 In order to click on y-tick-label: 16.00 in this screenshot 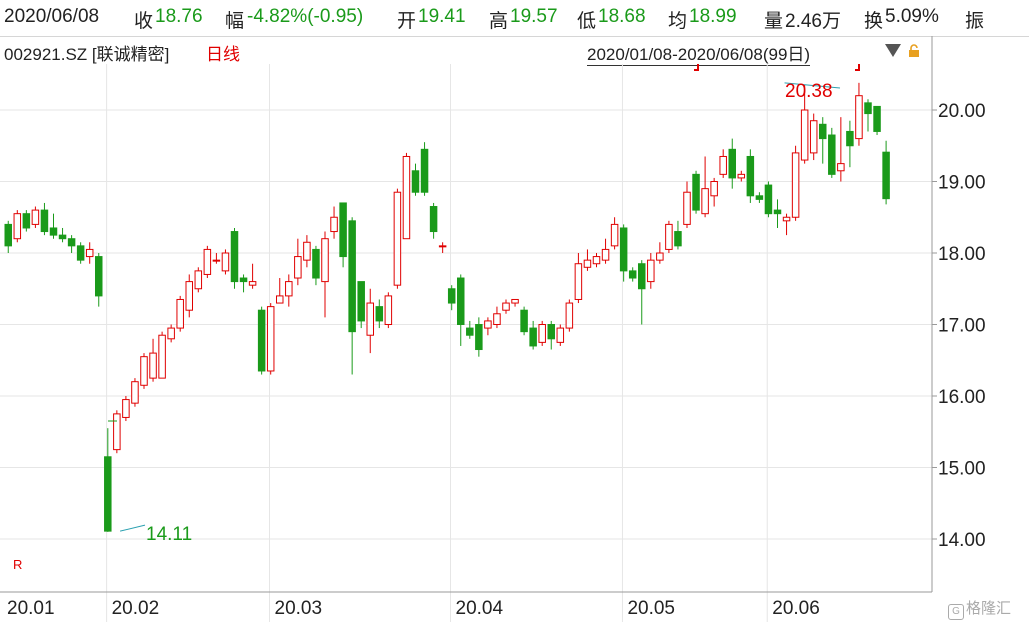, I will do `click(962, 397)`.